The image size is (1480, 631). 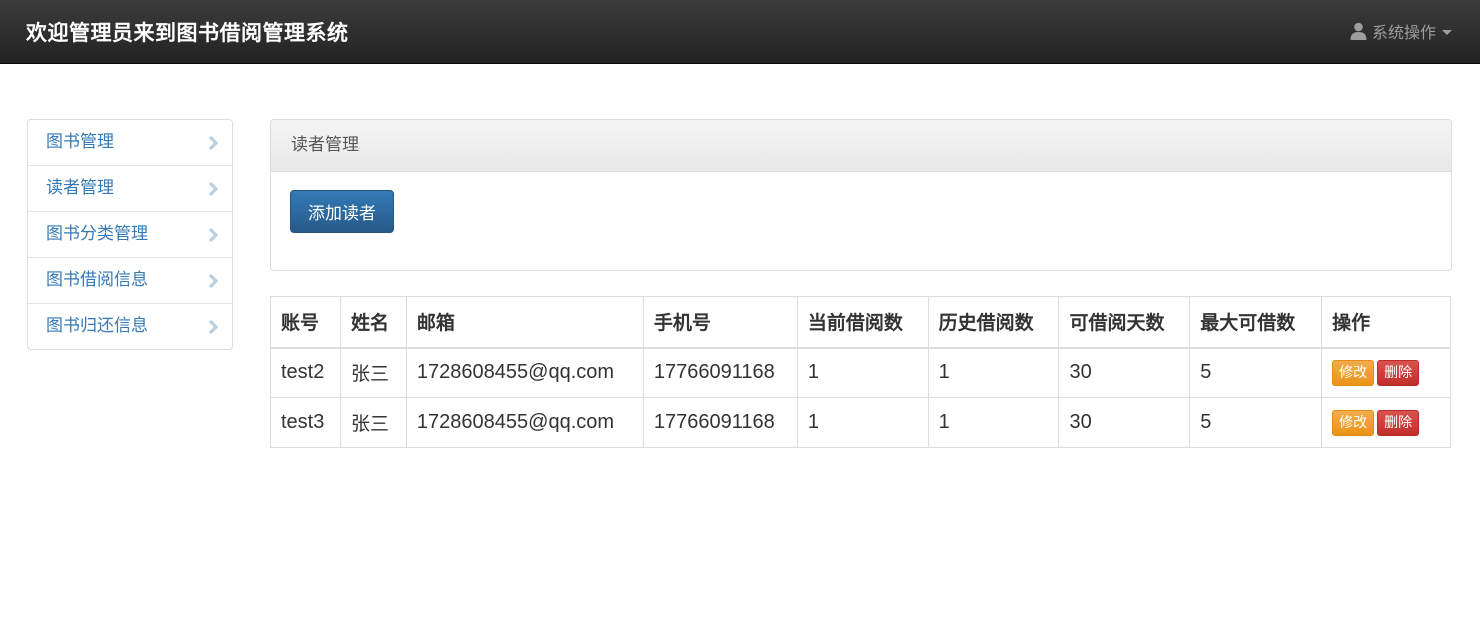 I want to click on sidebar-item-category-management: 图书分类管理, so click(x=130, y=235).